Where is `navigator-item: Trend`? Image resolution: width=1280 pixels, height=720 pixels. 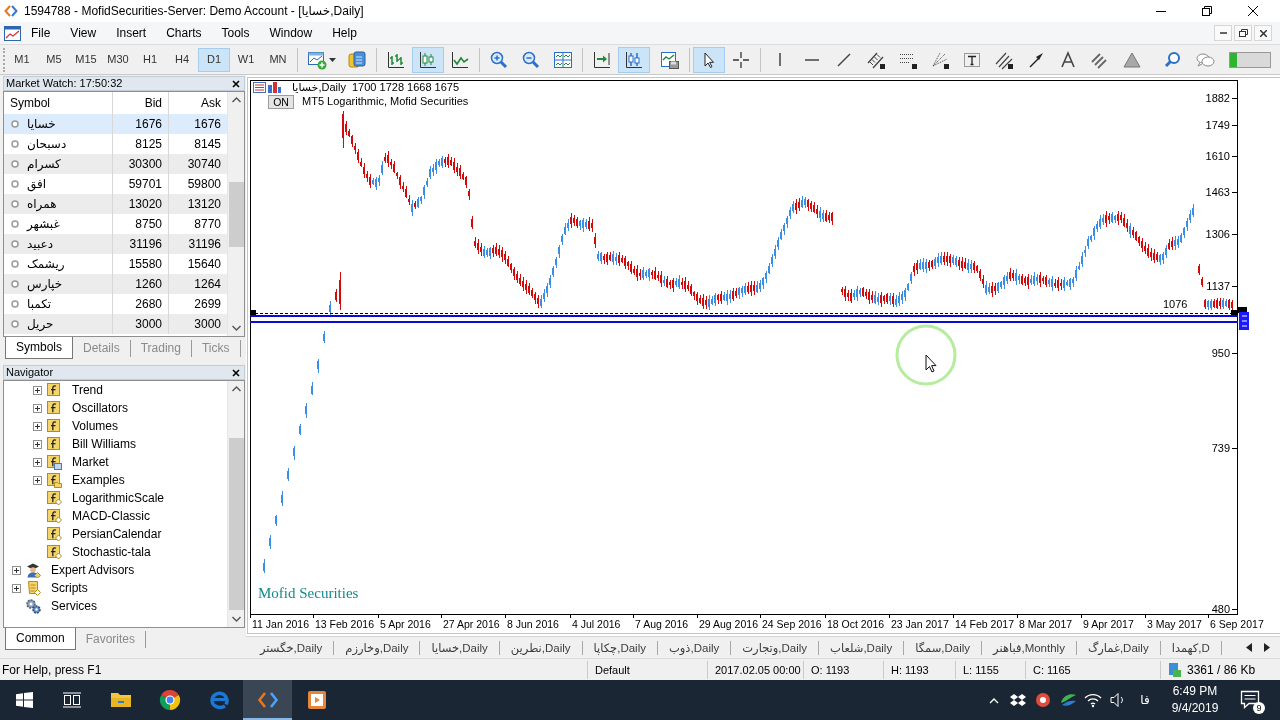 navigator-item: Trend is located at coordinates (87, 390).